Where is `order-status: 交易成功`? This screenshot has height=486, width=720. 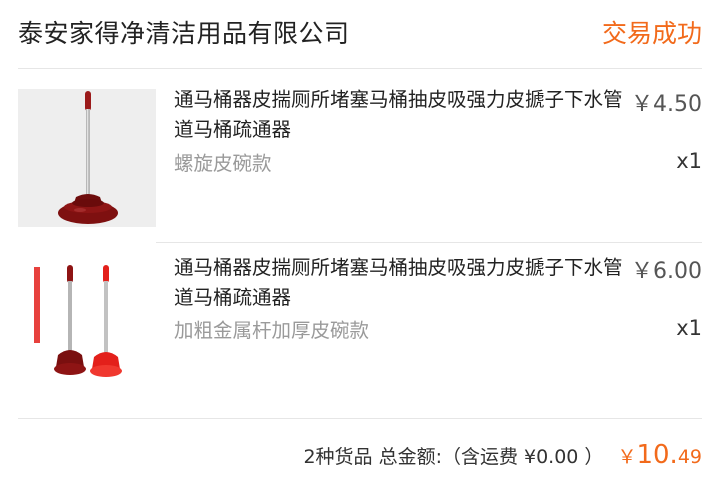 order-status: 交易成功 is located at coordinates (651, 33).